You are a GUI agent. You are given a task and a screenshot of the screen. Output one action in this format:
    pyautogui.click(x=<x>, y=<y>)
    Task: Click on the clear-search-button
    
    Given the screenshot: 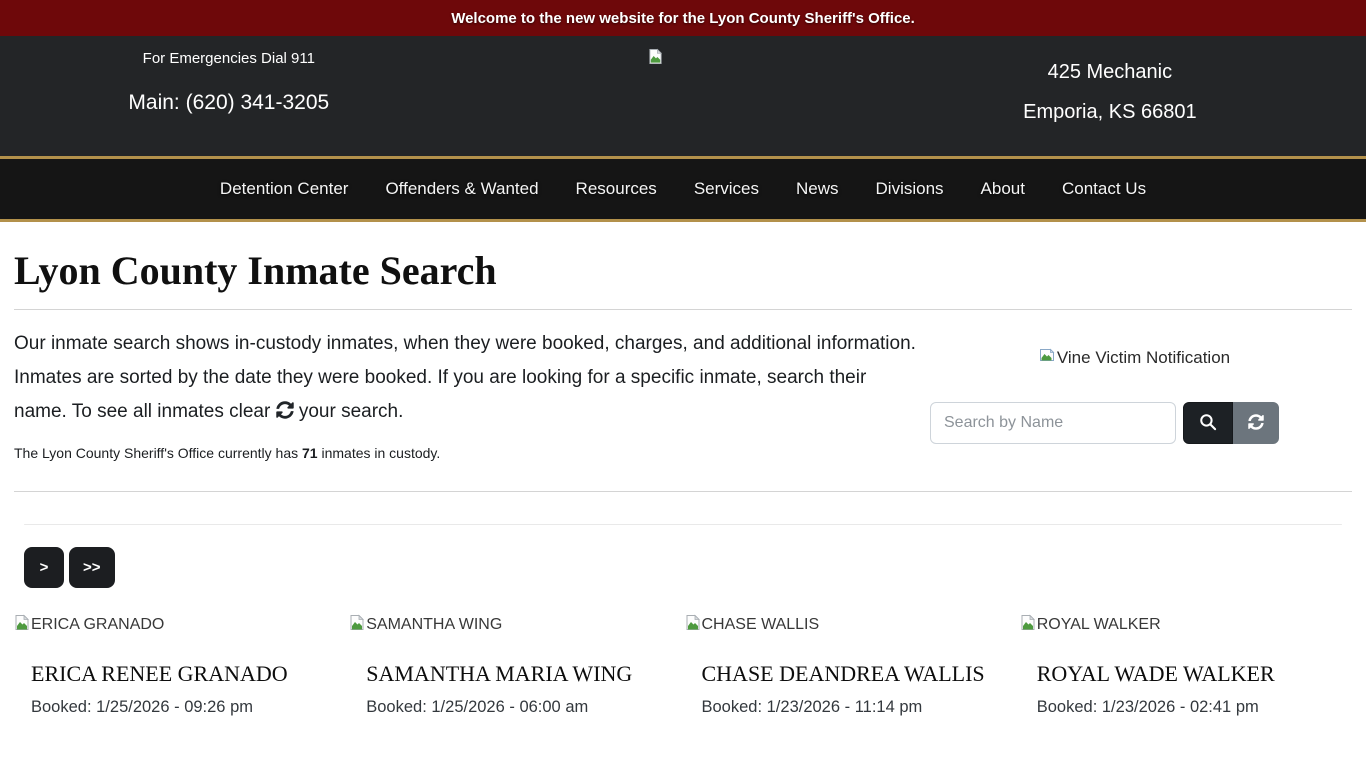 What is the action you would take?
    pyautogui.click(x=1256, y=423)
    